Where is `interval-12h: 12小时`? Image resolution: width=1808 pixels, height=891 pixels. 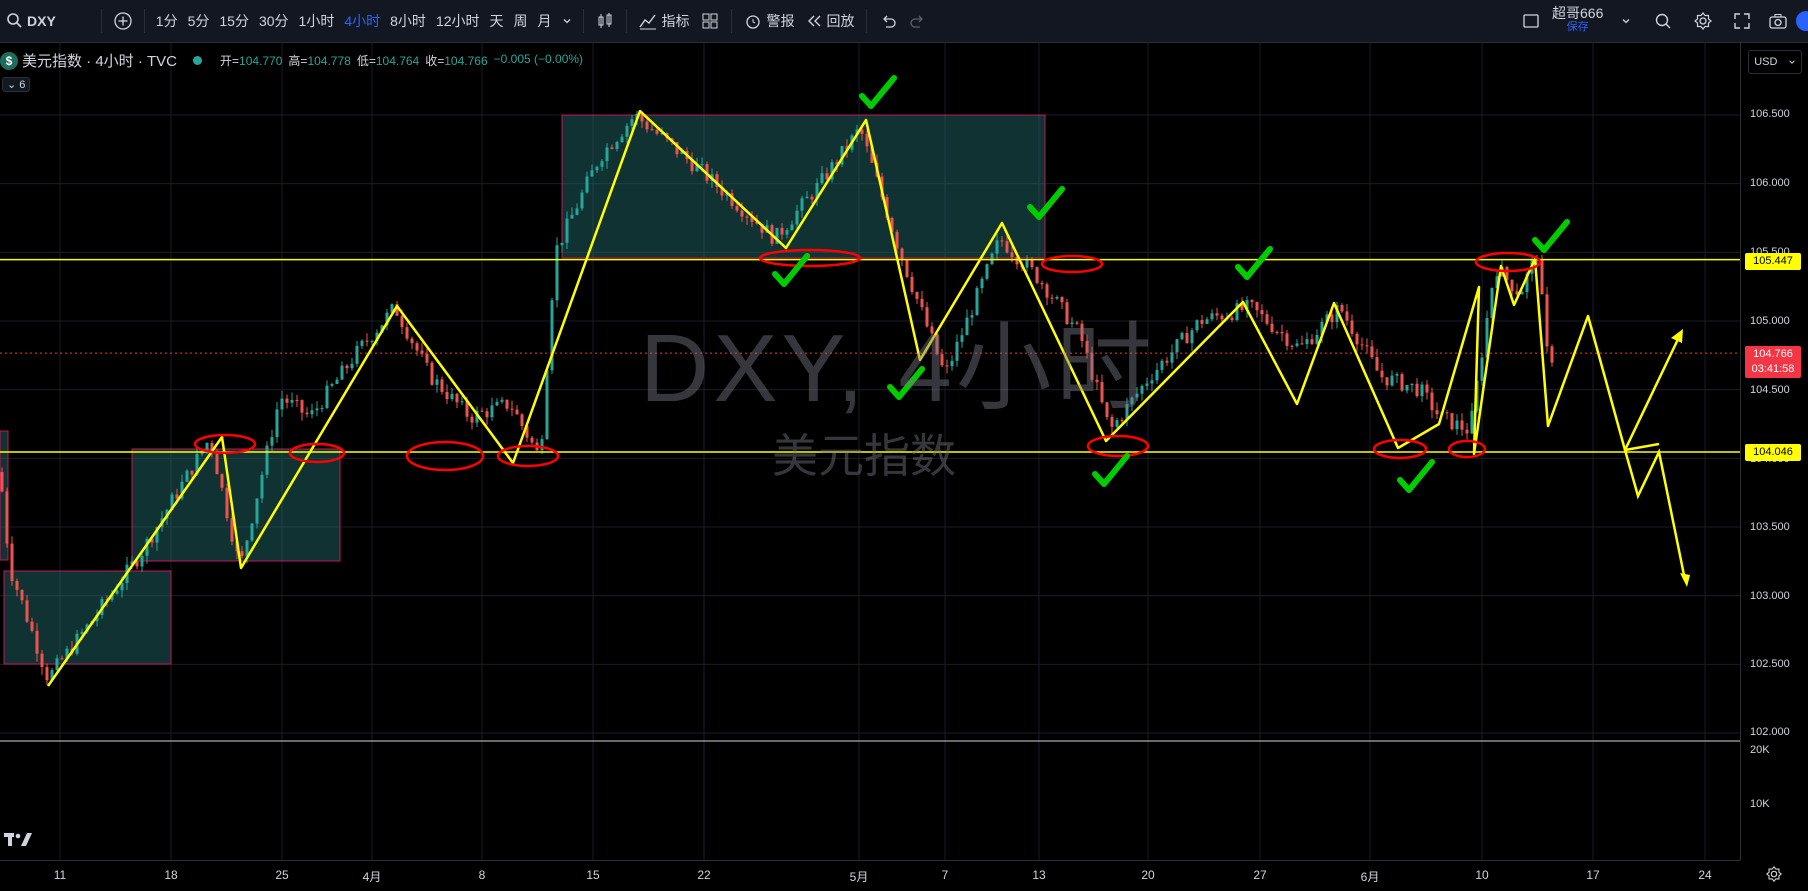 interval-12h: 12小时 is located at coordinates (458, 21).